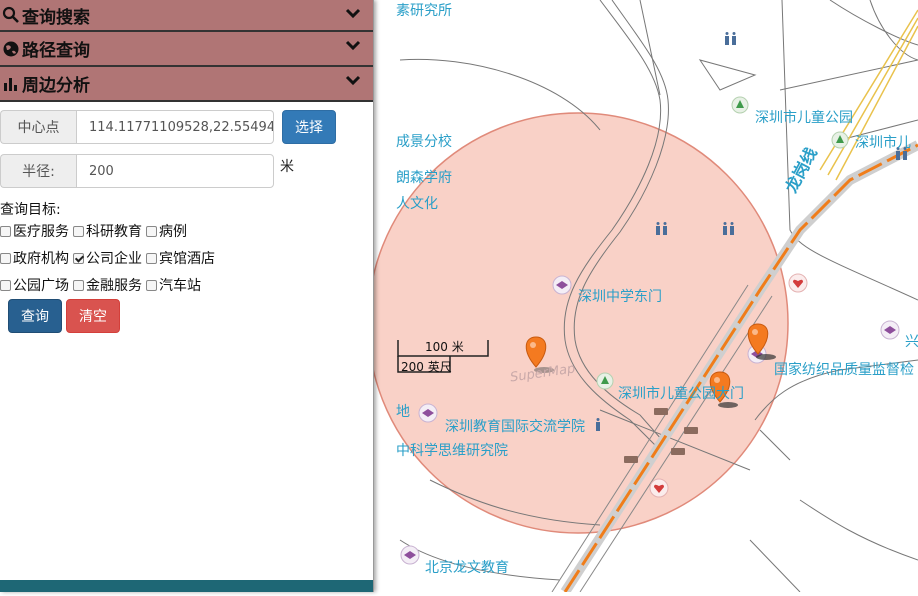  What do you see at coordinates (417, 204) in the screenshot?
I see `map-label: 人文化` at bounding box center [417, 204].